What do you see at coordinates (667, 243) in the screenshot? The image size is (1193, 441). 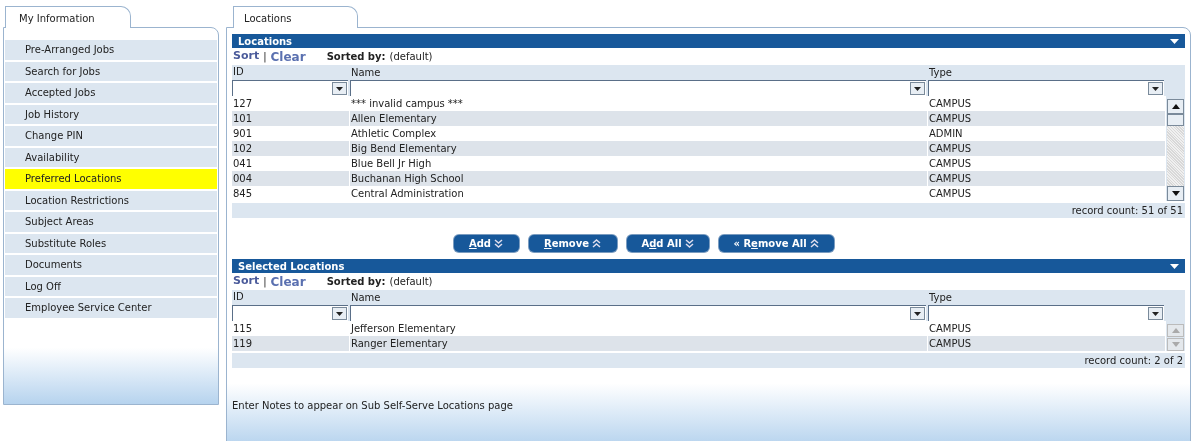 I see `action-button: Add All` at bounding box center [667, 243].